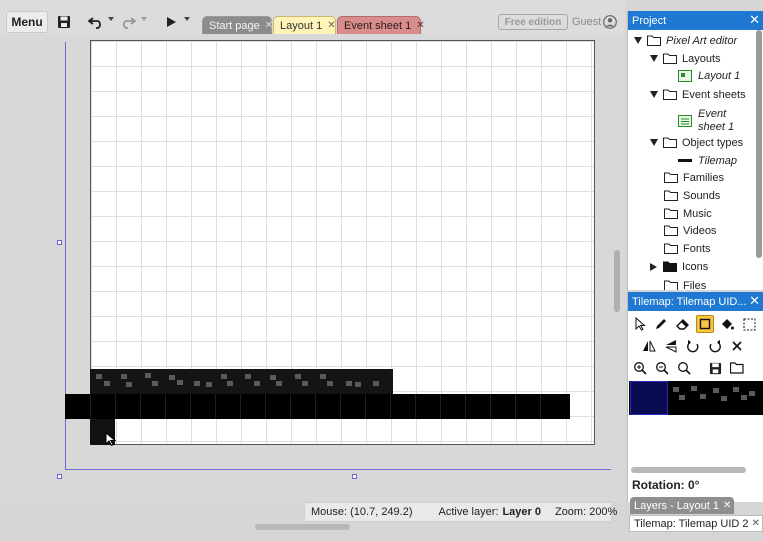 The width and height of the screenshot is (763, 541). I want to click on tilemap-panel-header: Tilemap: Tilemap UID... ✕, so click(695, 301).